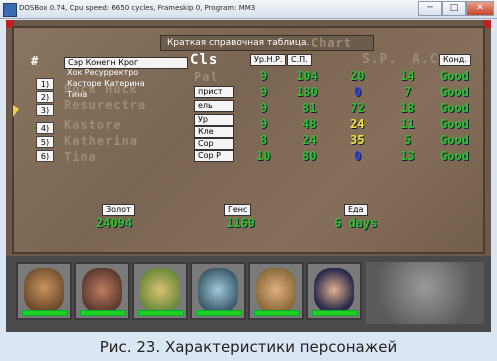 Image resolution: width=497 pixels, height=361 pixels. What do you see at coordinates (264, 76) in the screenshot?
I see `level-1: 9` at bounding box center [264, 76].